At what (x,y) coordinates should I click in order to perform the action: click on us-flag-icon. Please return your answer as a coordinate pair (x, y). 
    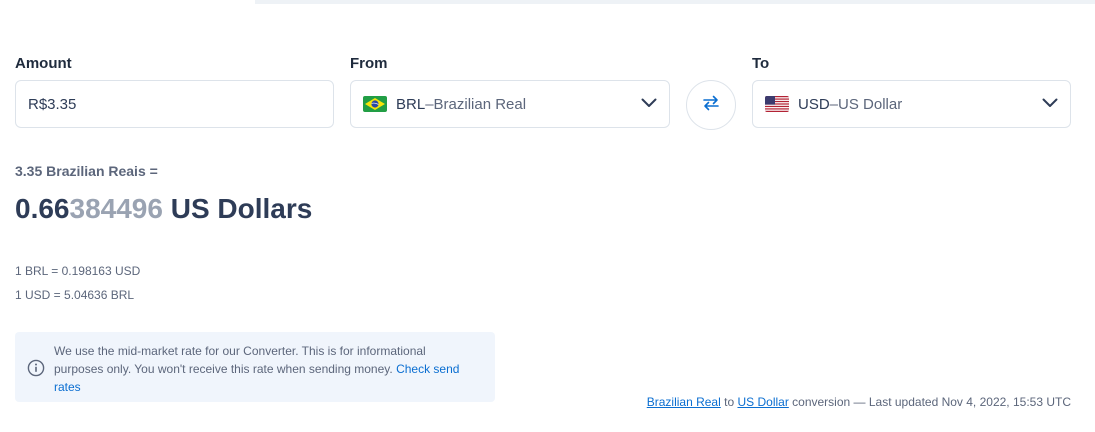
    Looking at the image, I should click on (777, 104).